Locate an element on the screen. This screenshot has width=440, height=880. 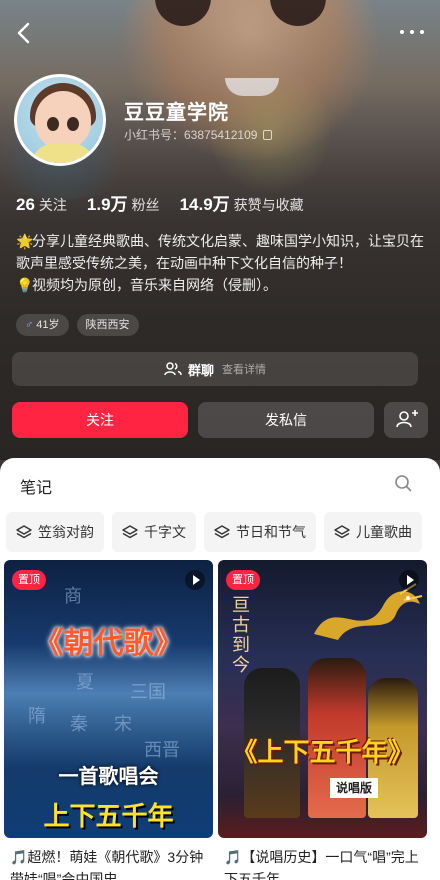
avatar is located at coordinates (60, 120).